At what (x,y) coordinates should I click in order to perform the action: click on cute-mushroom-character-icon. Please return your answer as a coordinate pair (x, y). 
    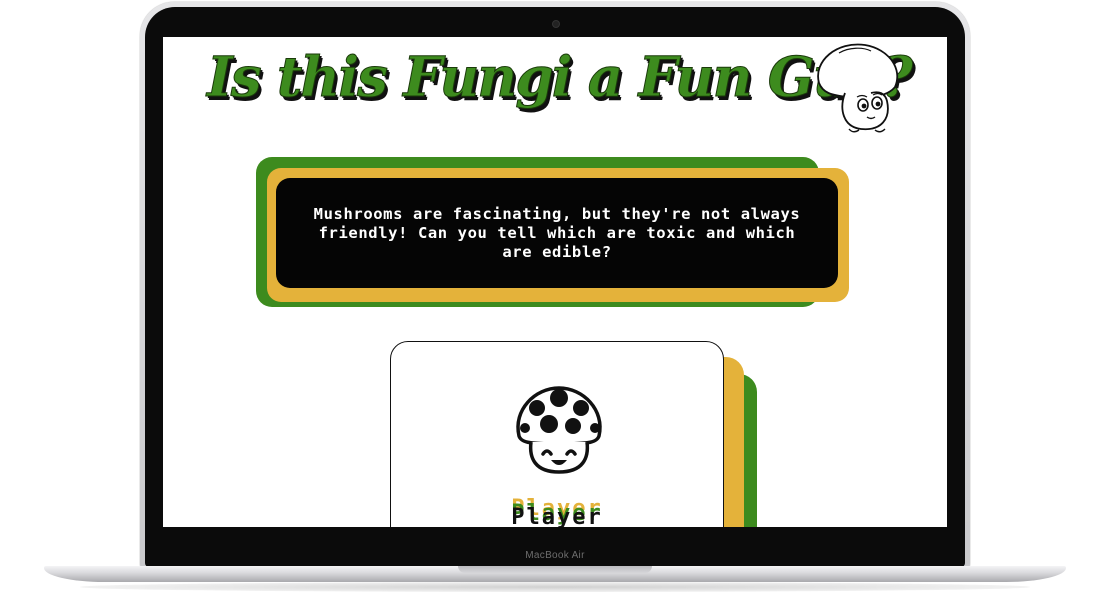
    Looking at the image, I should click on (858, 88).